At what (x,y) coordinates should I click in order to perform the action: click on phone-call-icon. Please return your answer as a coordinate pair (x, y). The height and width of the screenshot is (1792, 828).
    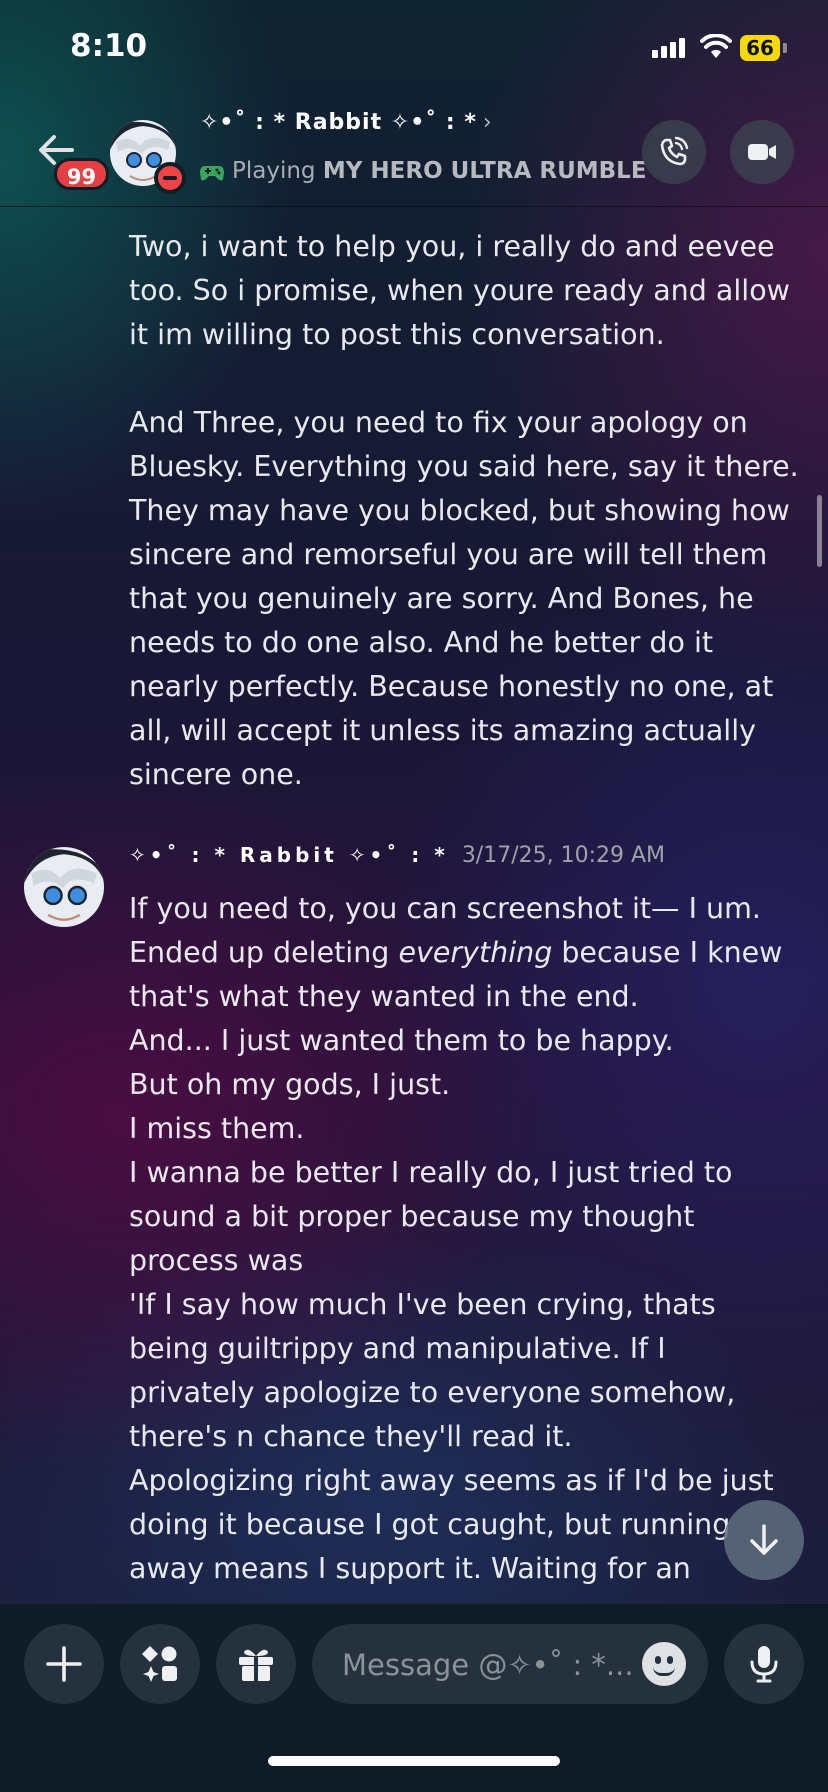
    Looking at the image, I should click on (674, 151).